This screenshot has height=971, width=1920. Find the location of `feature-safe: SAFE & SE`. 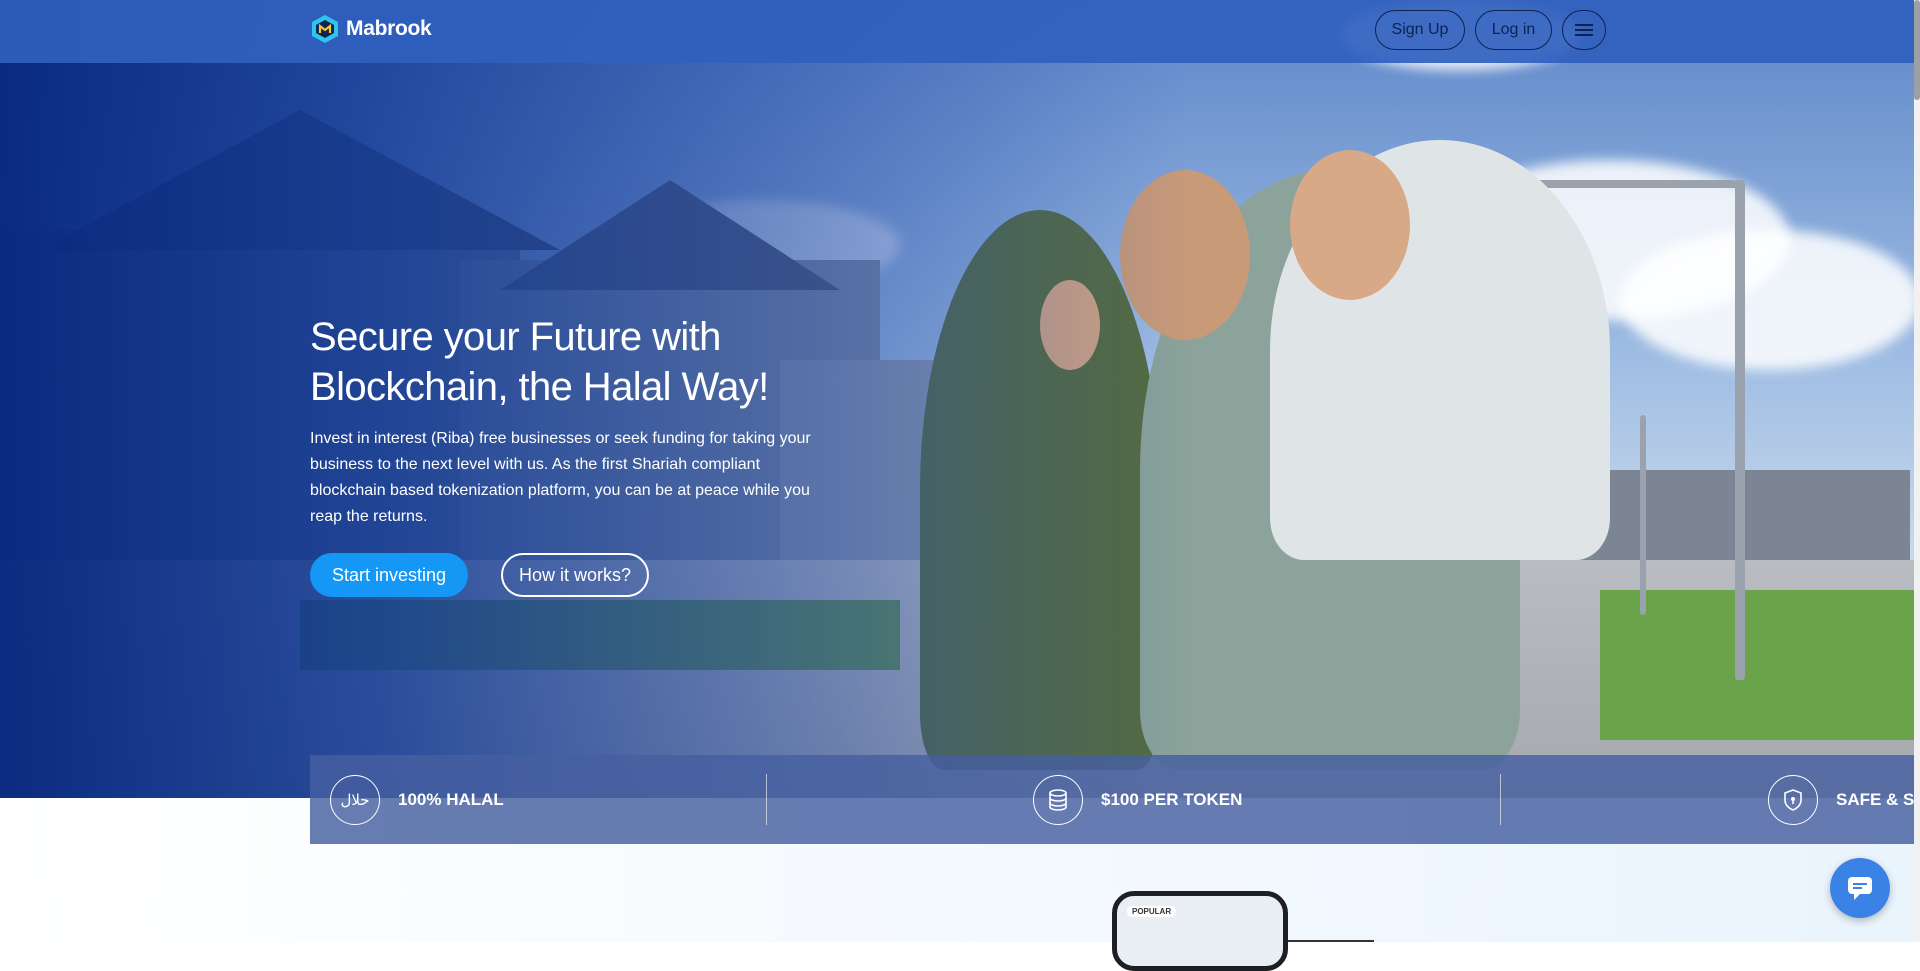

feature-safe: SAFE & SE is located at coordinates (1844, 799).